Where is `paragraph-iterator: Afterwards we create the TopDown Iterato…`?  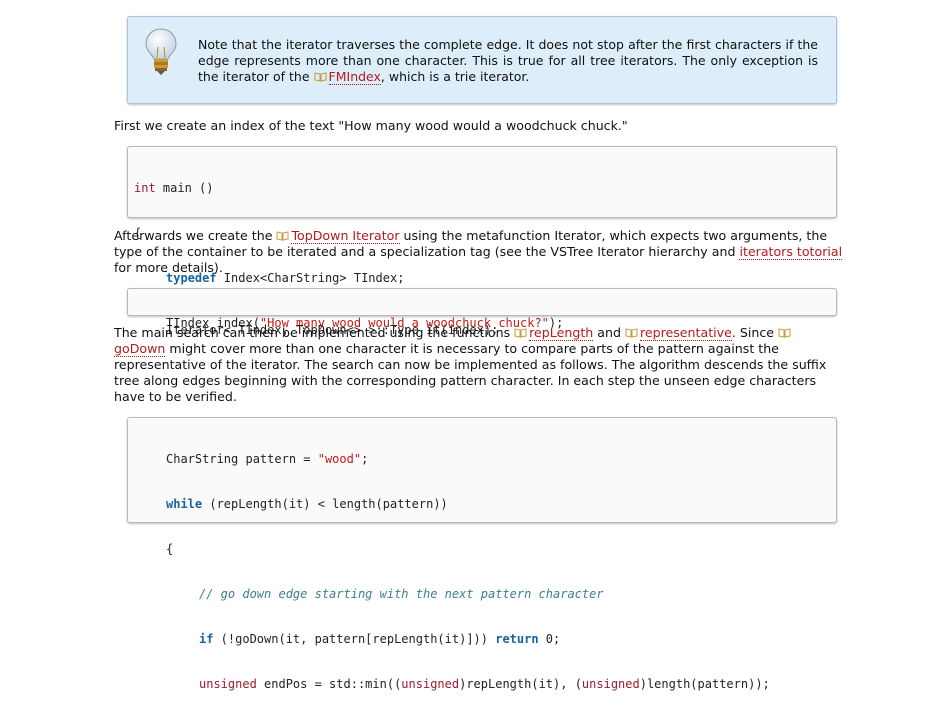 paragraph-iterator: Afterwards we create the TopDown Iterato… is located at coordinates (478, 251).